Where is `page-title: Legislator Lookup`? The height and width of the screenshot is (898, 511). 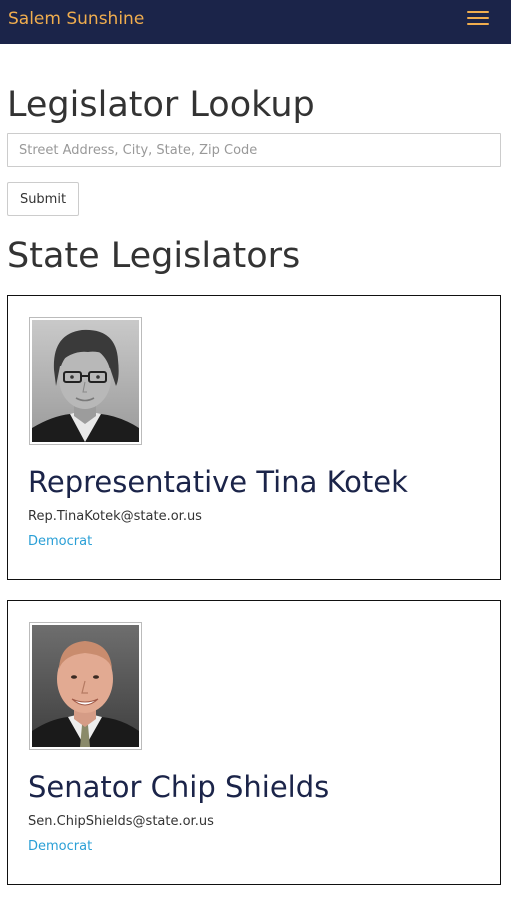 page-title: Legislator Lookup is located at coordinates (161, 105).